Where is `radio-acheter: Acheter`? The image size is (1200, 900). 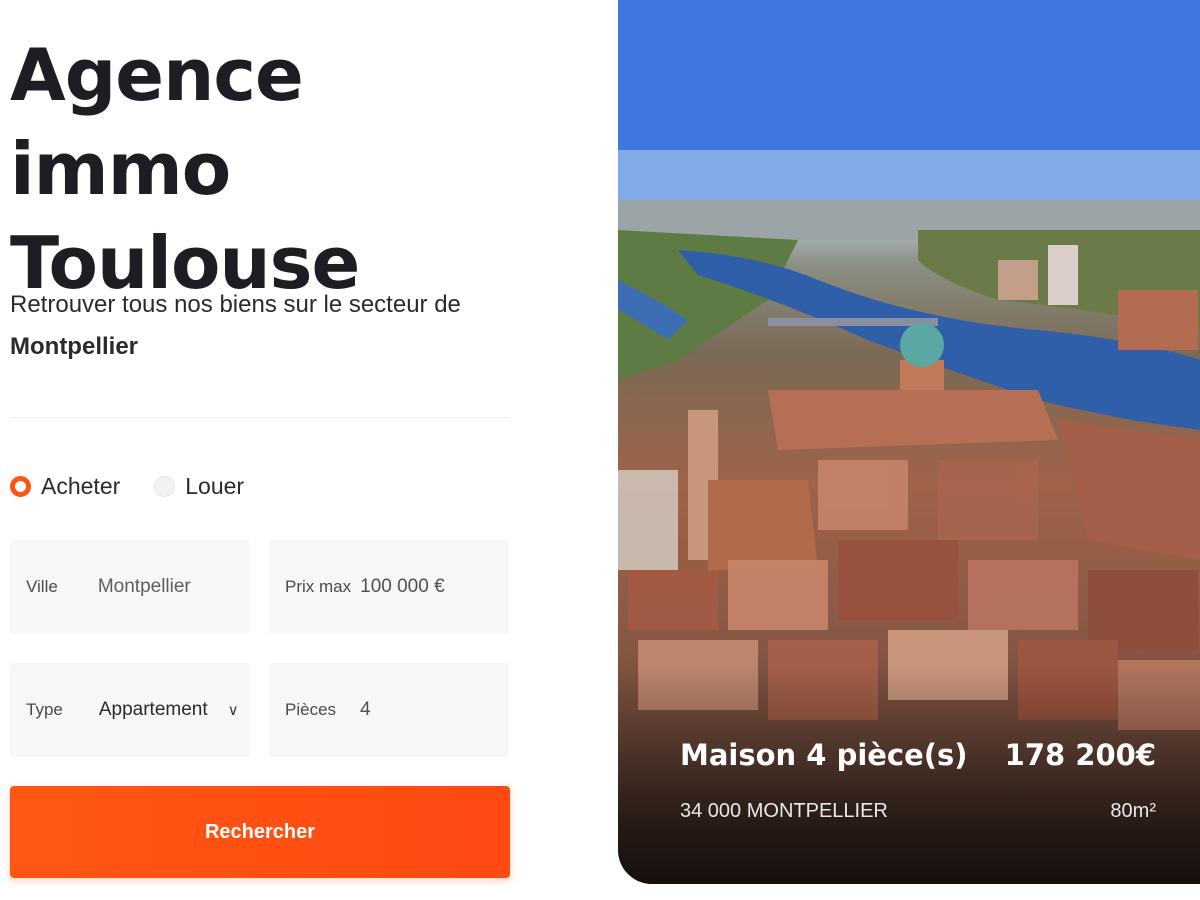 radio-acheter: Acheter is located at coordinates (65, 486).